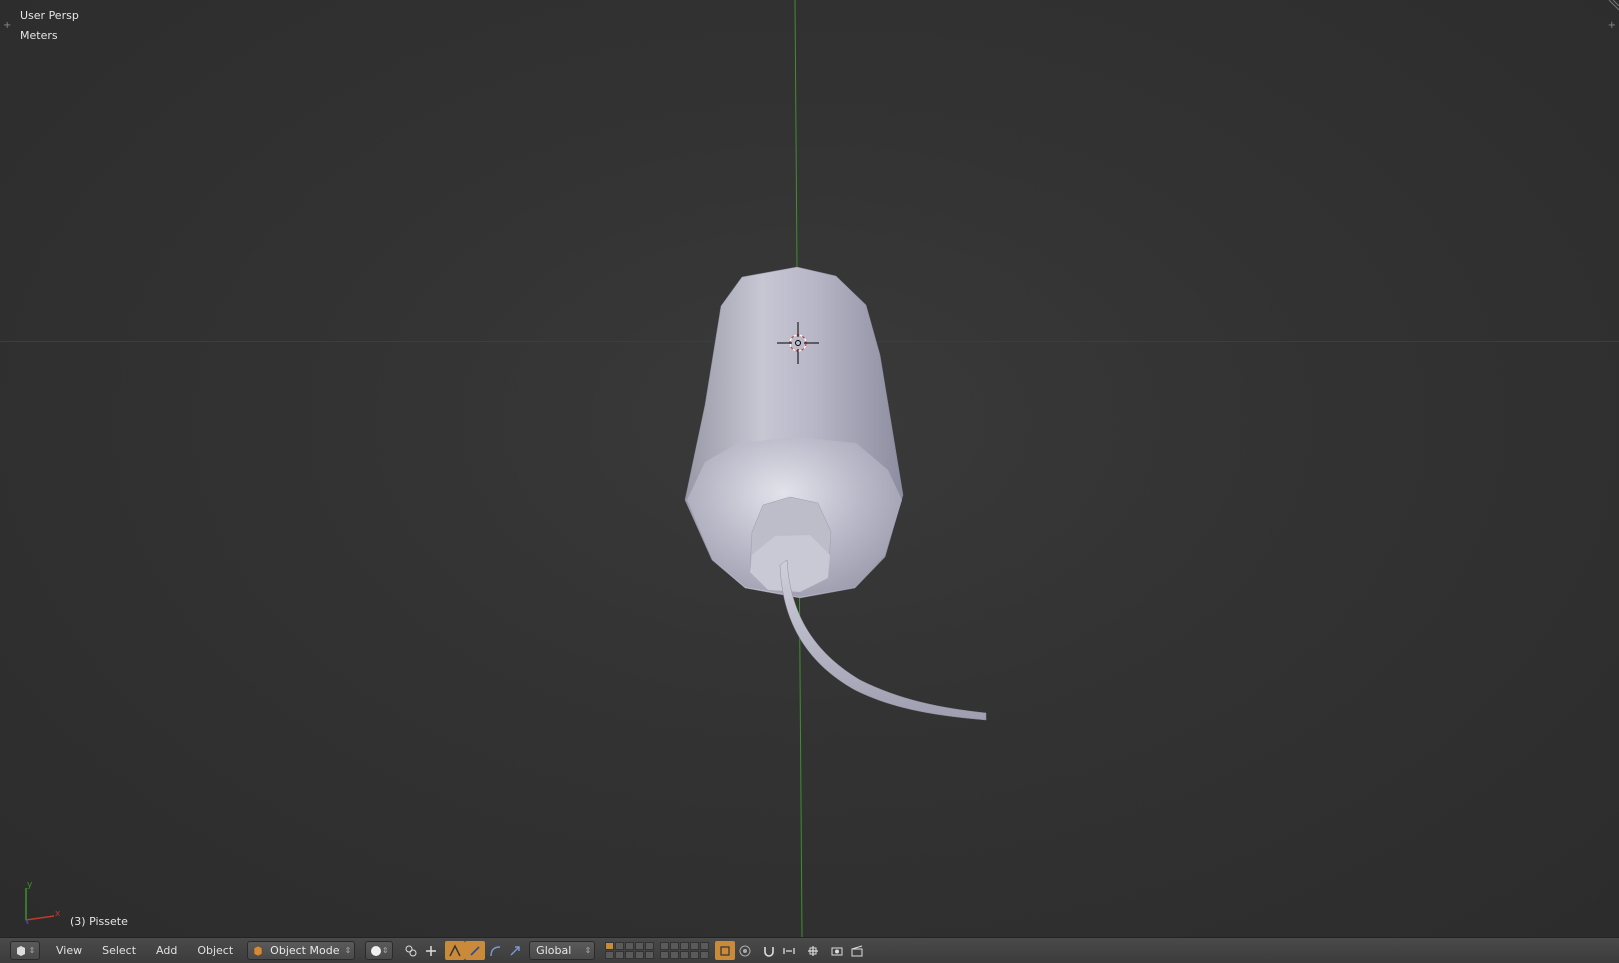 The image size is (1619, 963). What do you see at coordinates (258, 950) in the screenshot?
I see `cube-icon` at bounding box center [258, 950].